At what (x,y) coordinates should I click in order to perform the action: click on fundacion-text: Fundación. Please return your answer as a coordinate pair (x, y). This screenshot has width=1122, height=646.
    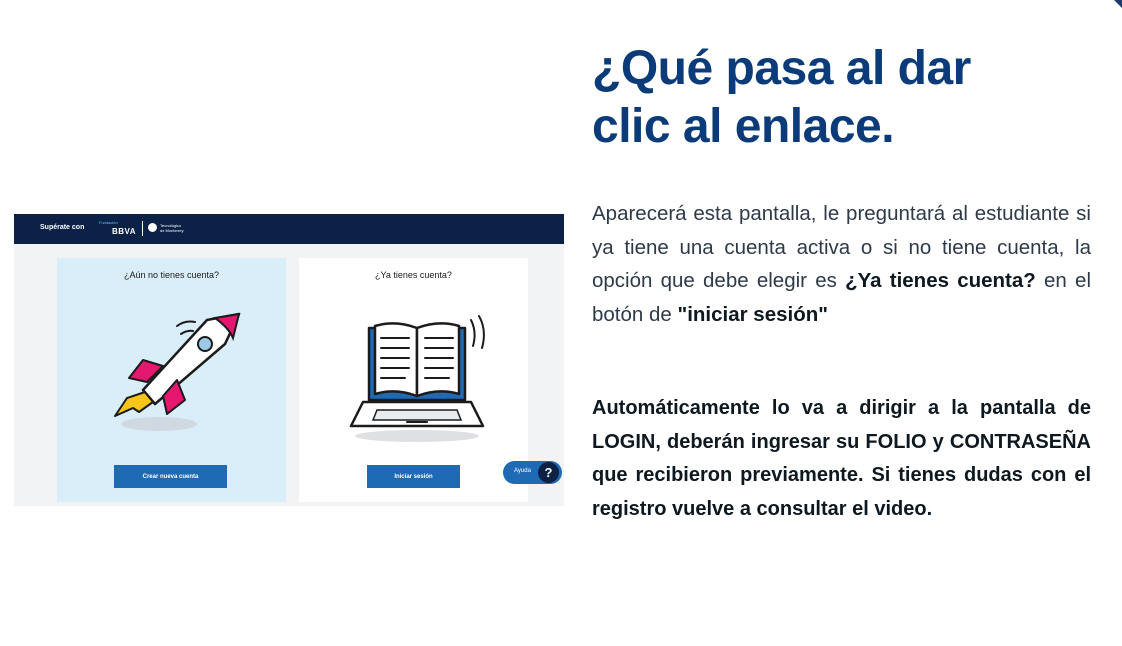
    Looking at the image, I should click on (108, 222).